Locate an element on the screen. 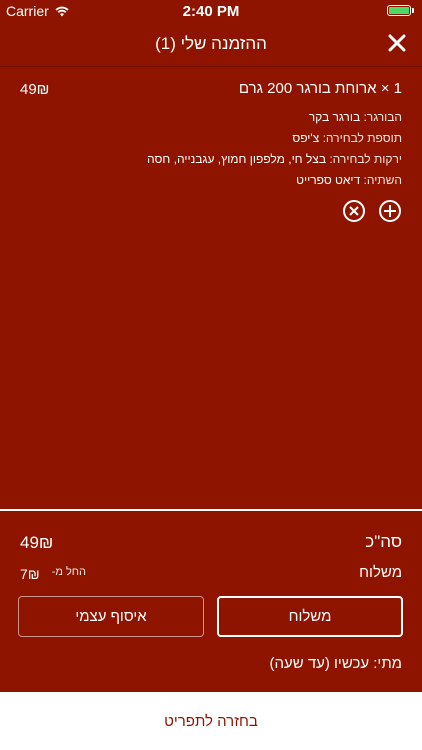 The width and height of the screenshot is (422, 750). option-label: השתיה: is located at coordinates (382, 180).